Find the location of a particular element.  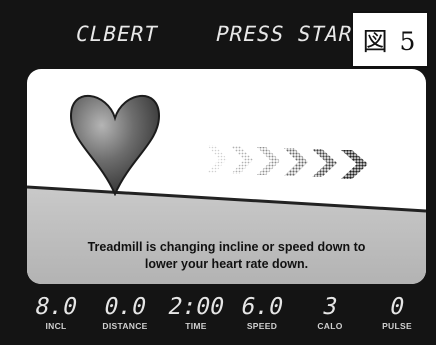

press-start-prompt: PRESS START is located at coordinates (291, 34).